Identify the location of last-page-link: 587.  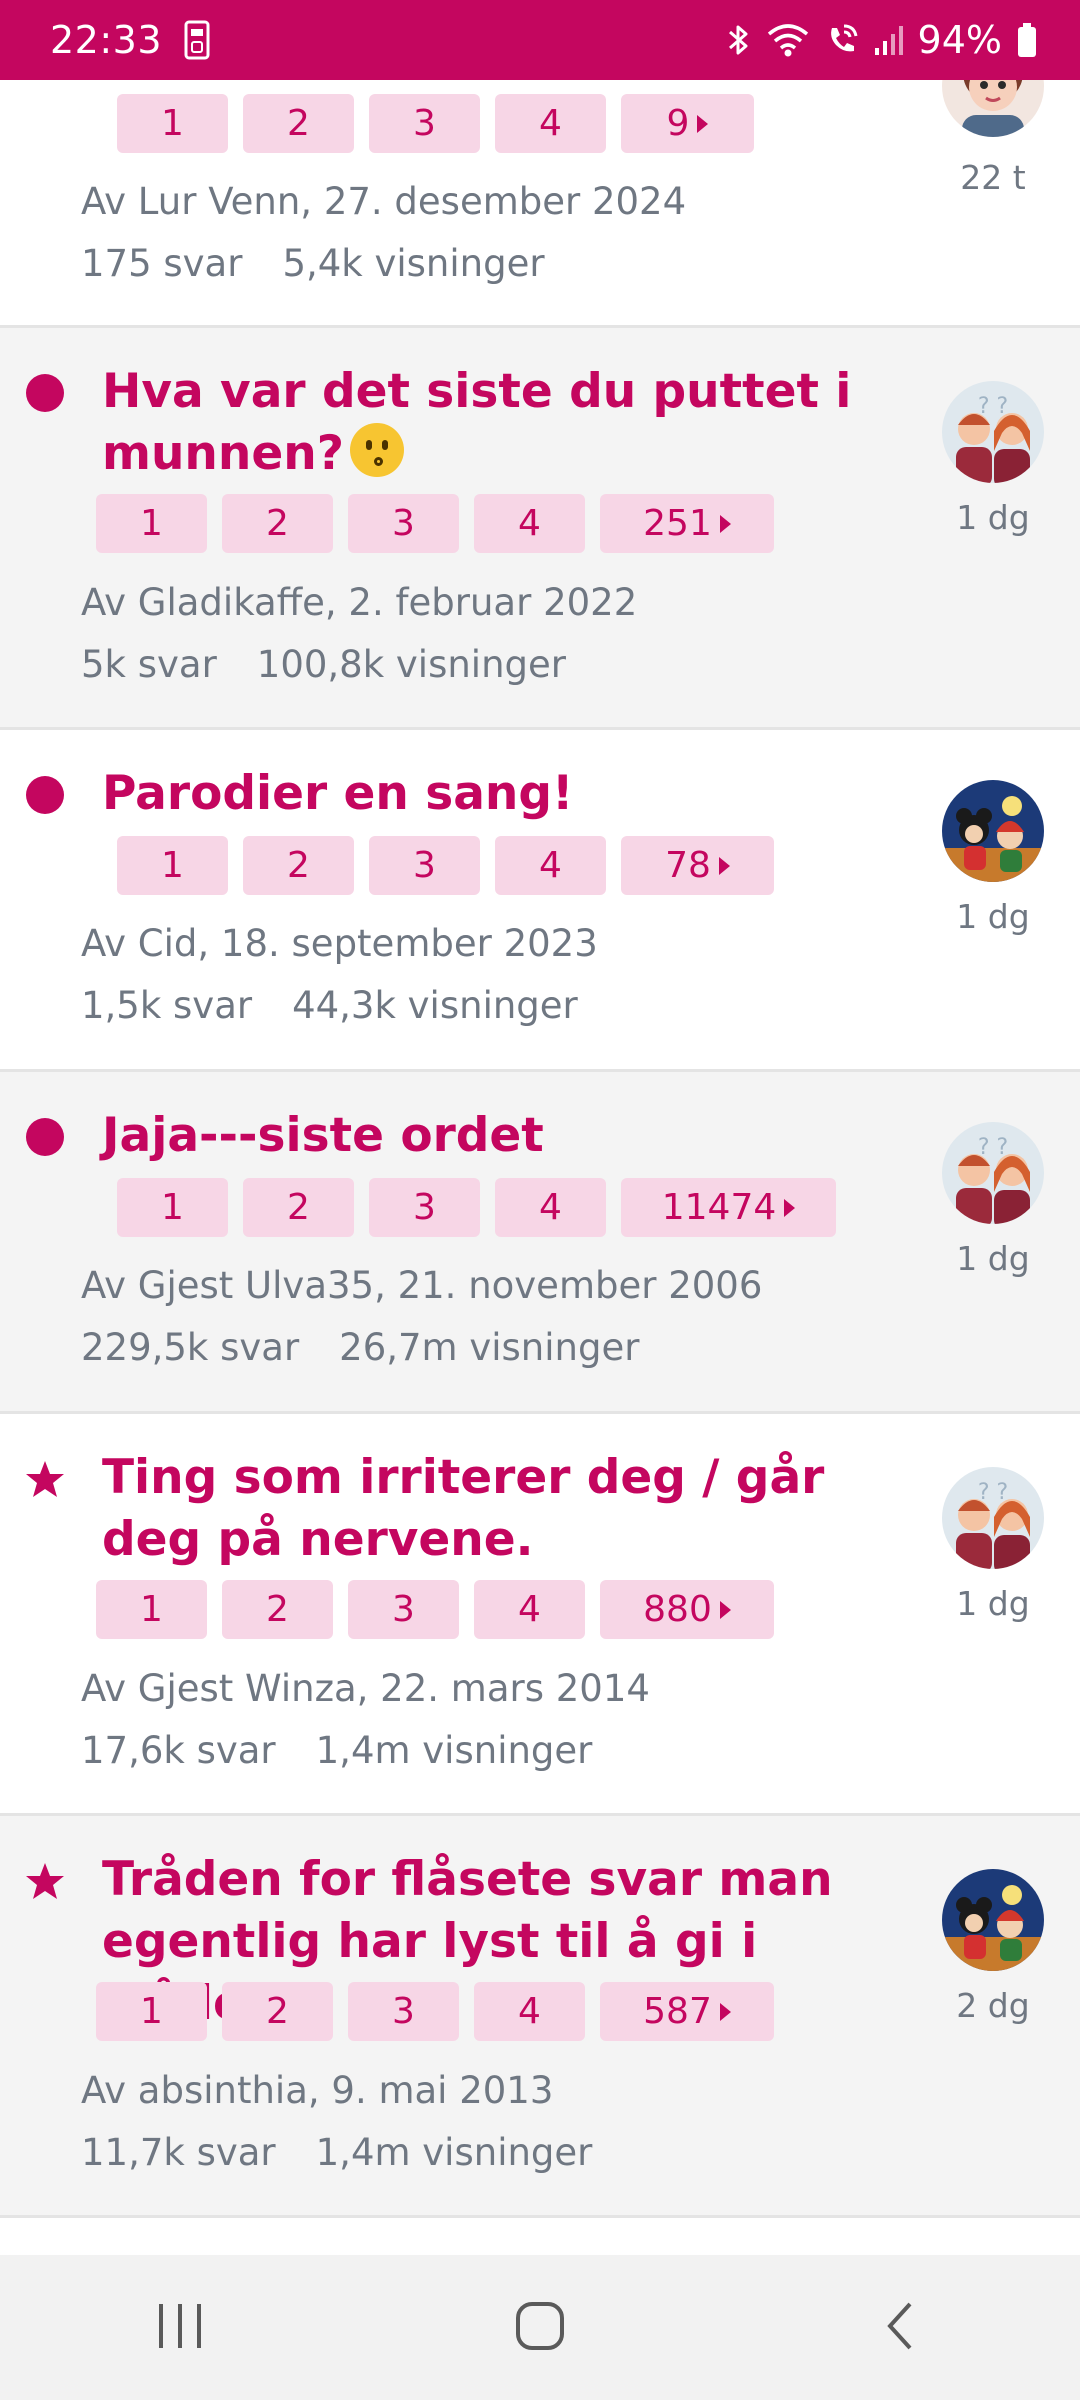
(687, 2011).